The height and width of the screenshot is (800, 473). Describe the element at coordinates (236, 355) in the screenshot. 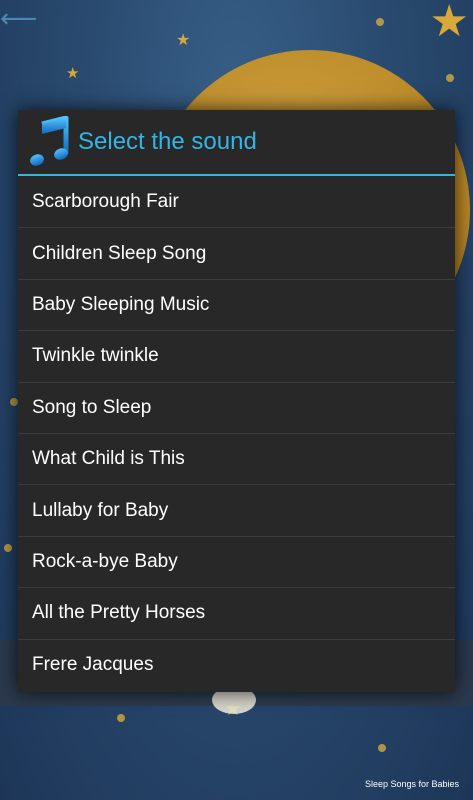

I see `list-item: Twinkle twinkle` at that location.